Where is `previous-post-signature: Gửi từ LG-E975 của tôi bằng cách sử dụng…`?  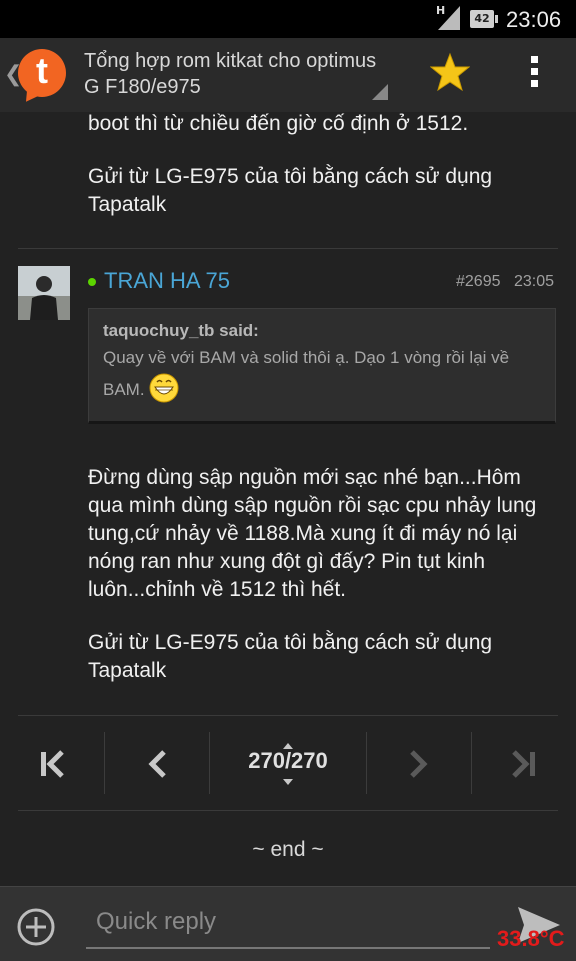 previous-post-signature: Gửi từ LG-E975 của tôi bằng cách sử dụng… is located at coordinates (290, 190).